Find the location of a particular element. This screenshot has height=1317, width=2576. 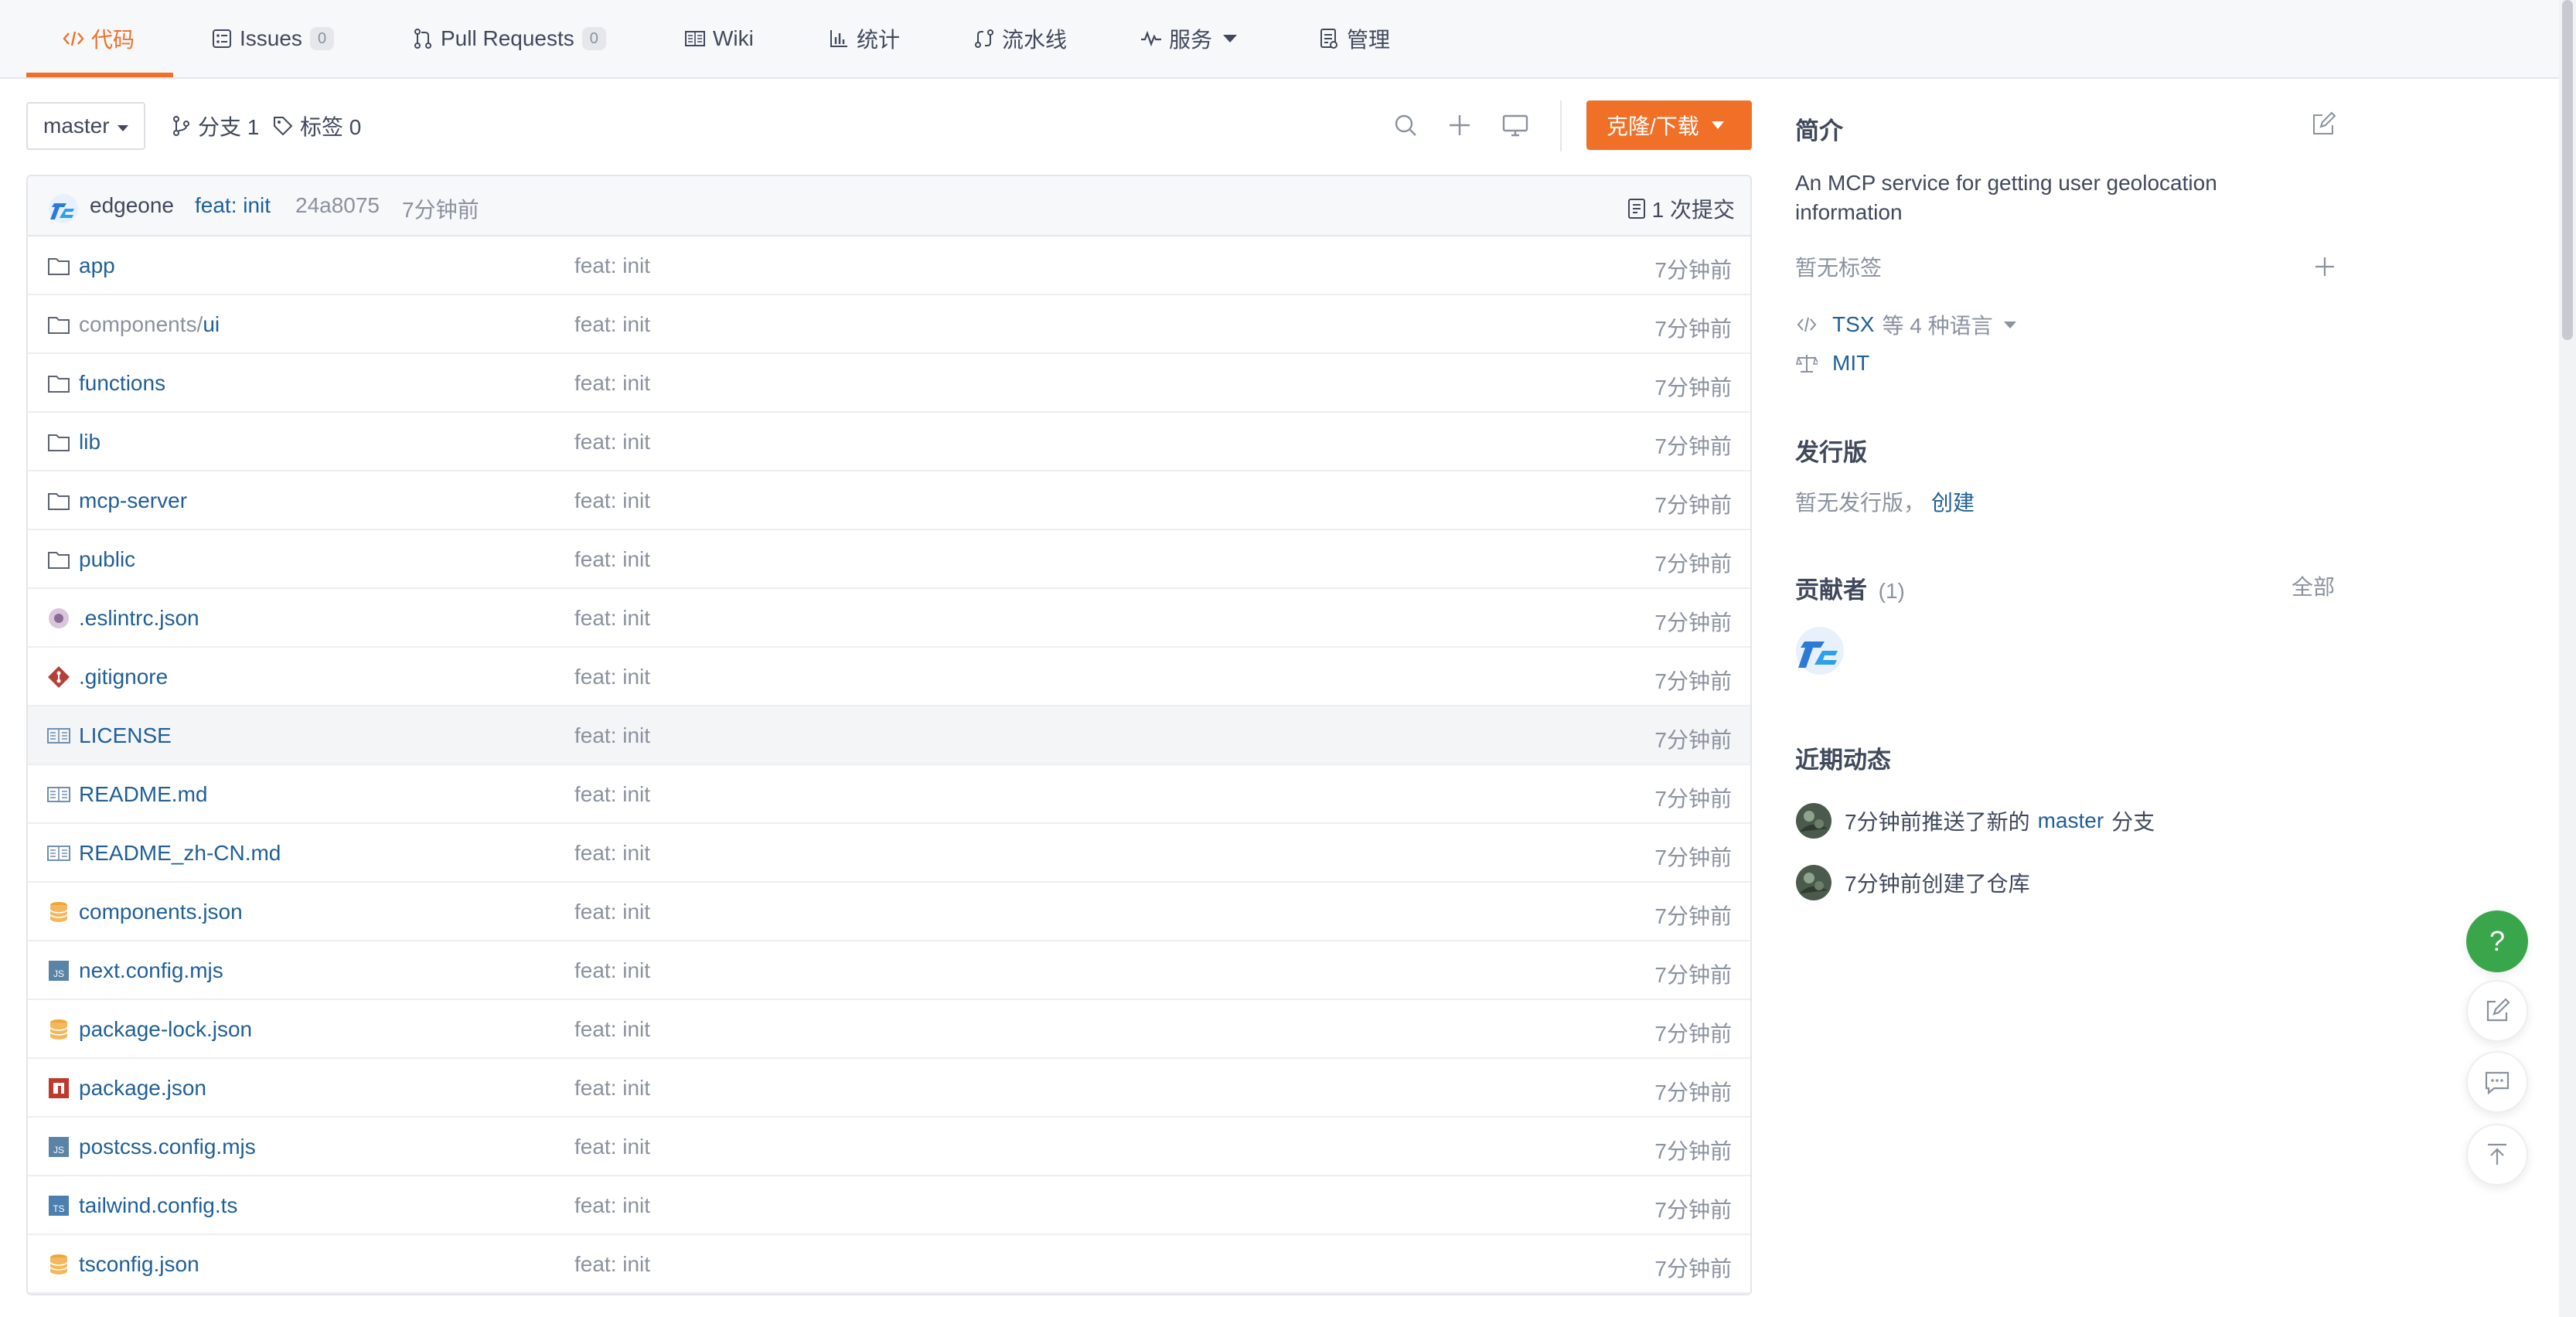

file-name-part: README.md is located at coordinates (143, 794).